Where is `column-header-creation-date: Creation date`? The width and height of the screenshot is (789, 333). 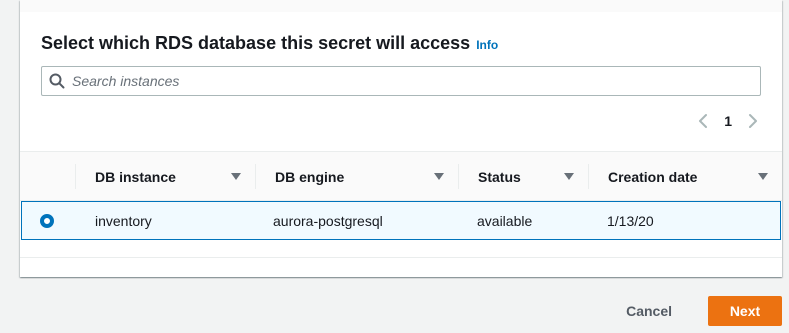 column-header-creation-date: Creation date is located at coordinates (685, 176).